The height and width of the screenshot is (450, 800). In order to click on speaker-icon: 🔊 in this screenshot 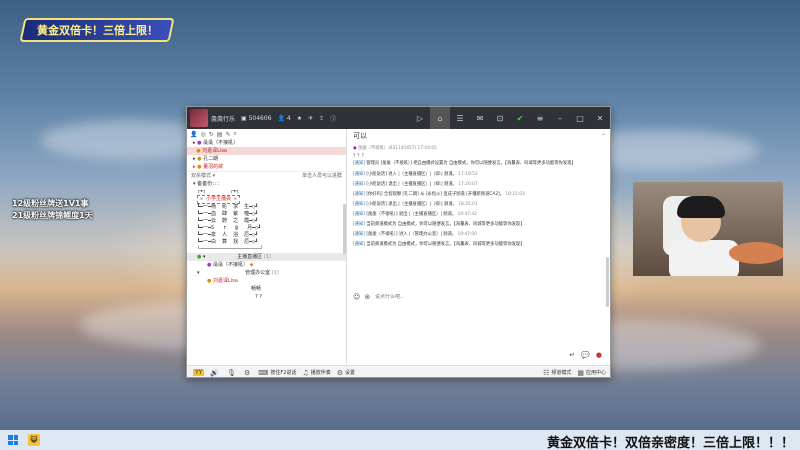, I will do `click(215, 373)`.